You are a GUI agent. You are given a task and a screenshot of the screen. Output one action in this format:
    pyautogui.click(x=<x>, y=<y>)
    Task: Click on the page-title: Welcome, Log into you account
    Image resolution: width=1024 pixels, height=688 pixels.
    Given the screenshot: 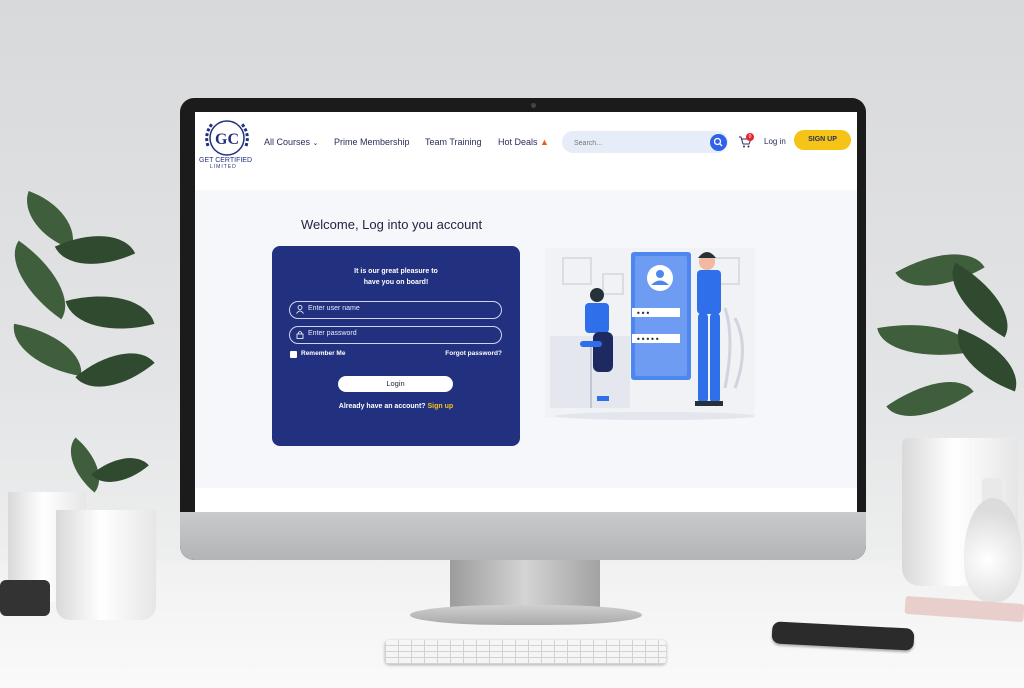 What is the action you would take?
    pyautogui.click(x=392, y=224)
    